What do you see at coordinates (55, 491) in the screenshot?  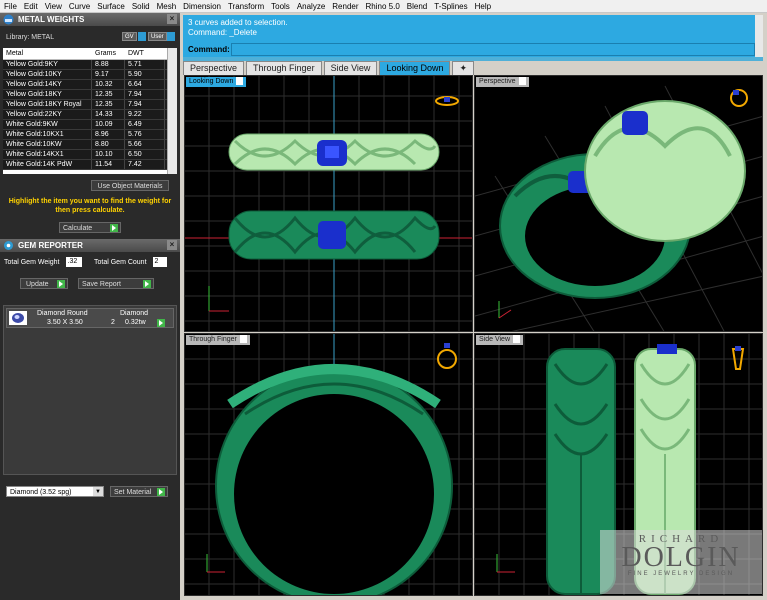 I see `material-select: Diamond (3.52 spg) ▼` at bounding box center [55, 491].